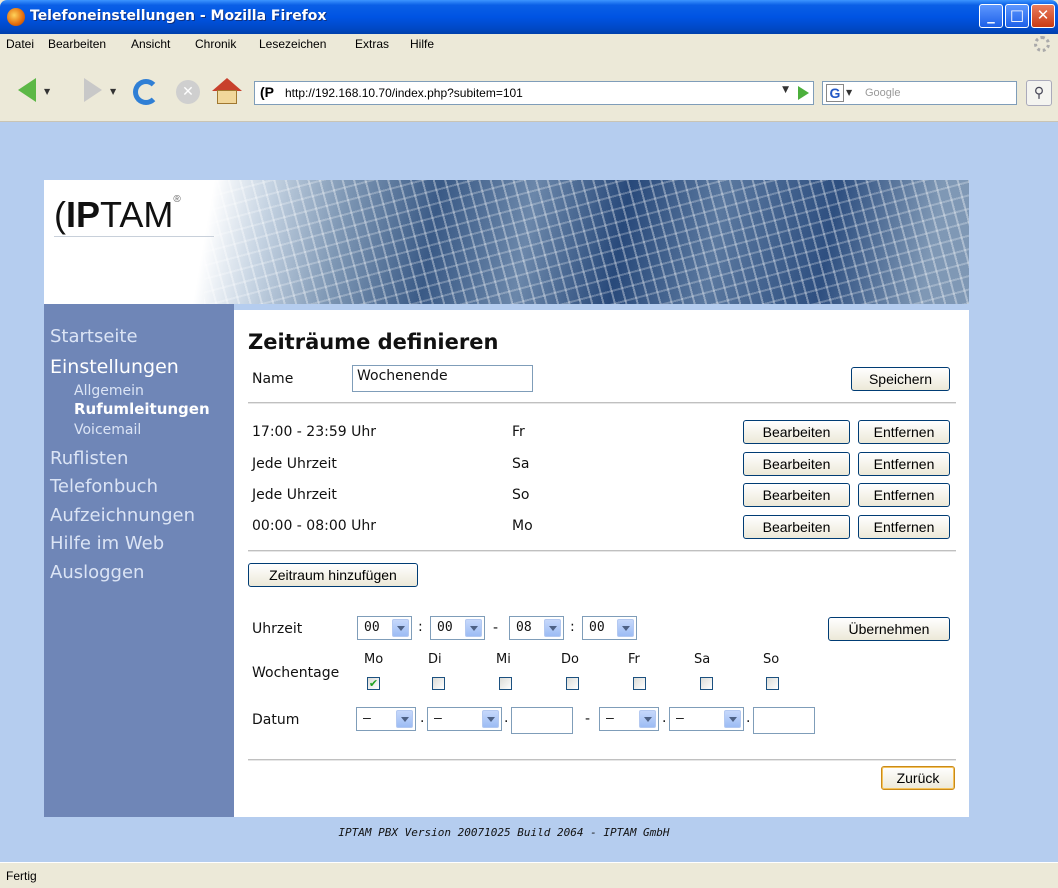  Describe the element at coordinates (296, 673) in the screenshot. I see `weekdays-label: Wochentage` at that location.